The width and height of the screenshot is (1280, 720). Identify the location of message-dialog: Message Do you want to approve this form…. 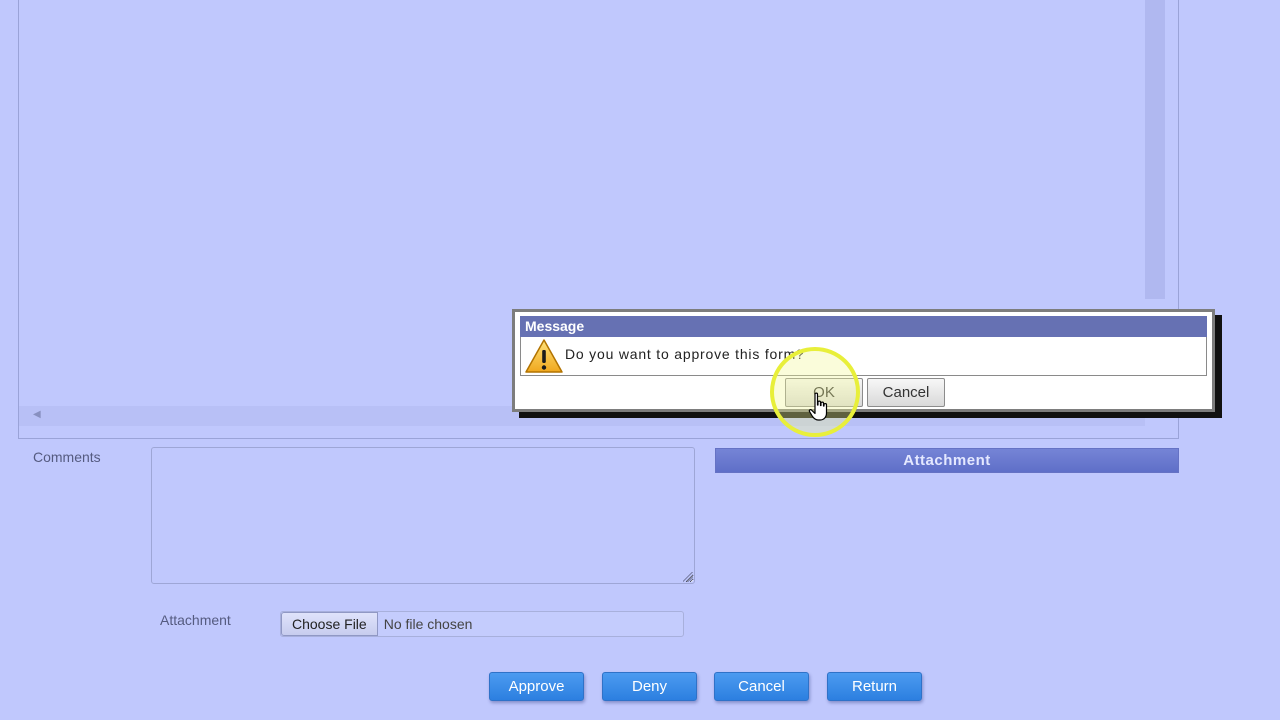
(863, 360).